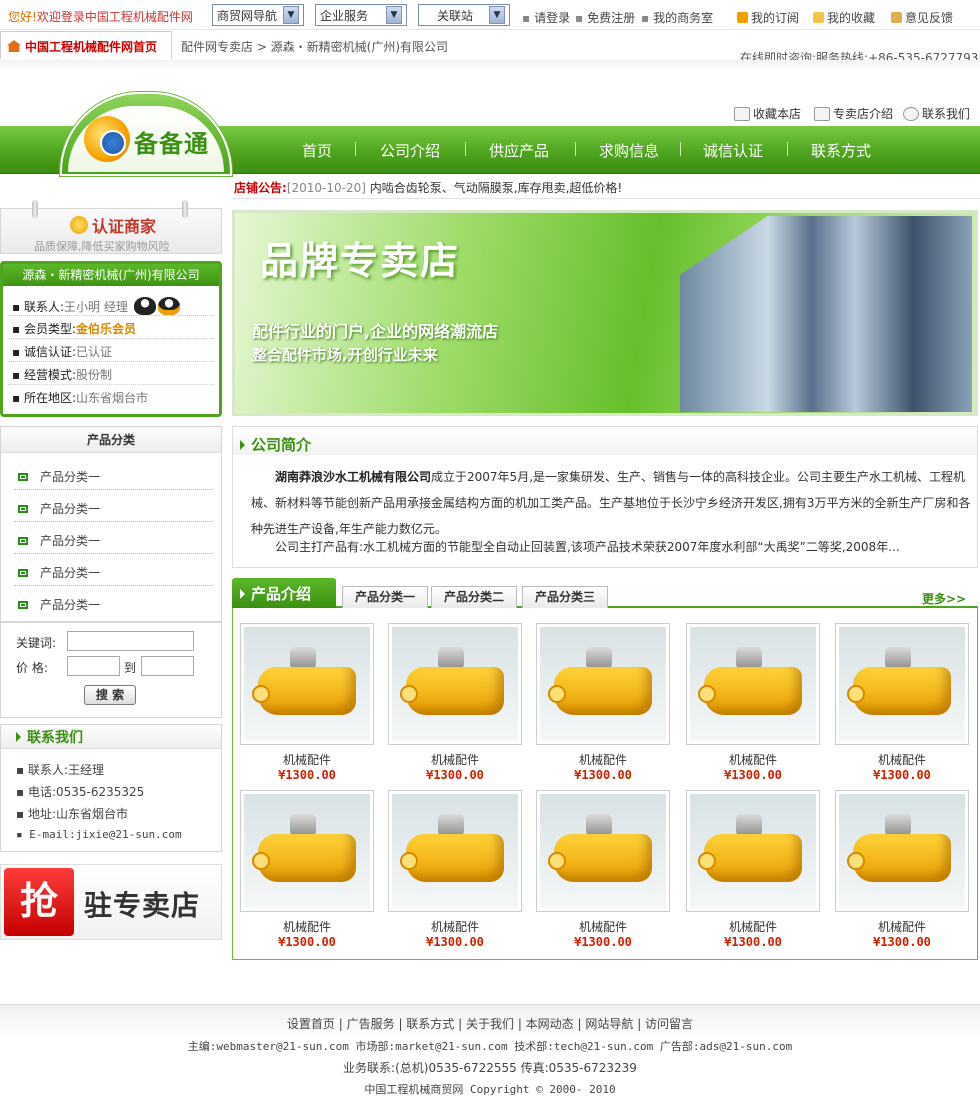  What do you see at coordinates (677, 17) in the screenshot?
I see `my-office-link: ▪ 我的商务室` at bounding box center [677, 17].